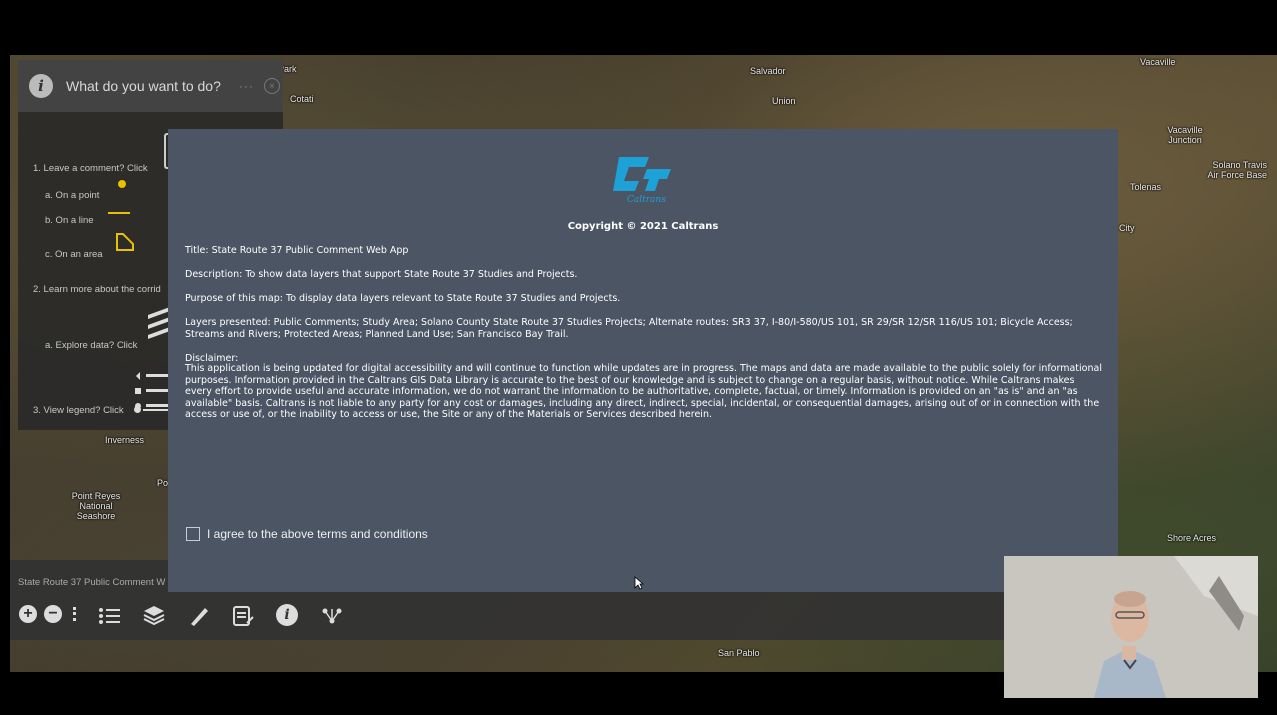 The height and width of the screenshot is (715, 1277). Describe the element at coordinates (739, 653) in the screenshot. I see `map-label: San Pablo` at that location.